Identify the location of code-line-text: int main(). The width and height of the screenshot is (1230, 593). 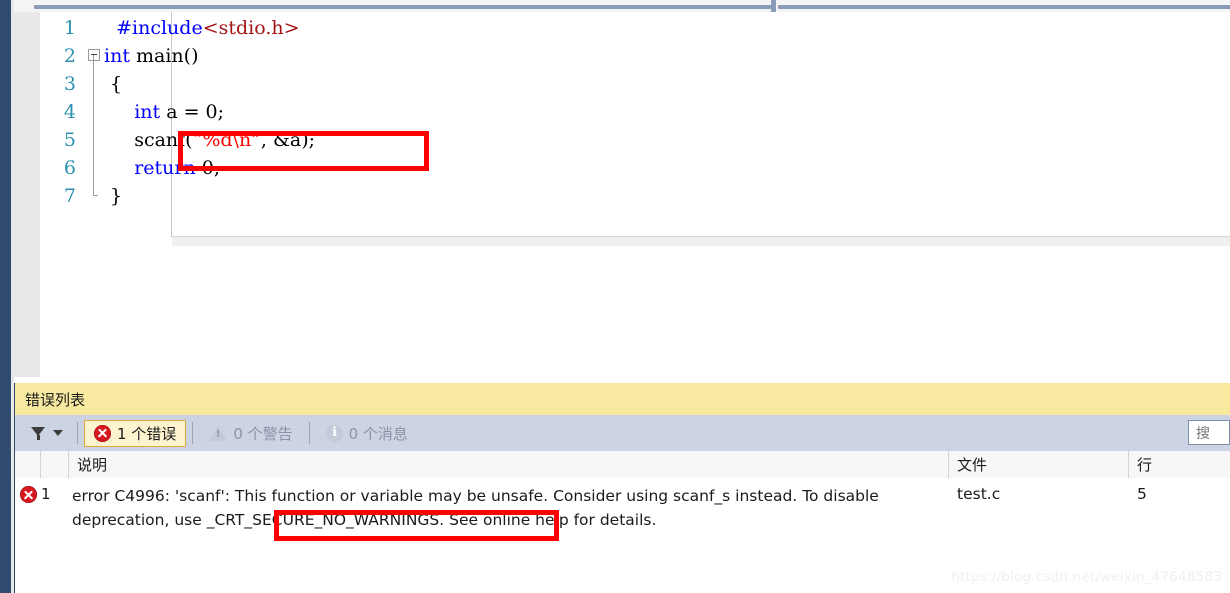
(667, 56).